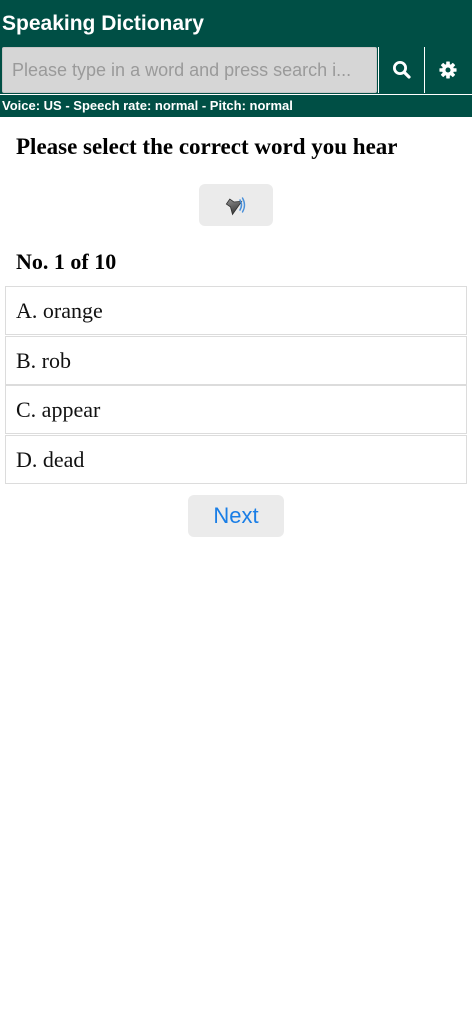 The width and height of the screenshot is (472, 1024). I want to click on play-sound-button, so click(236, 205).